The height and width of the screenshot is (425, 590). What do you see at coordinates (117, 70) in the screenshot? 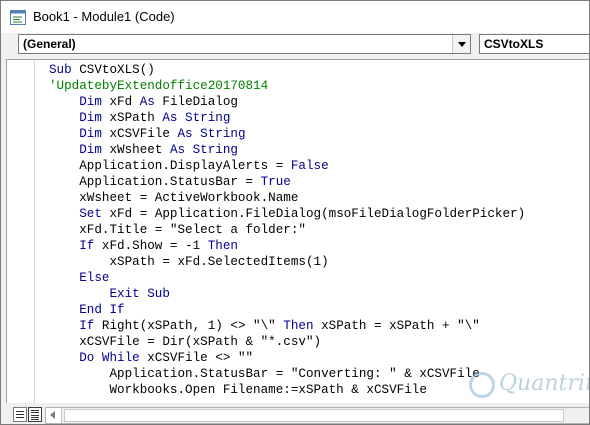
I see `code-token: CSVtoXLS()` at bounding box center [117, 70].